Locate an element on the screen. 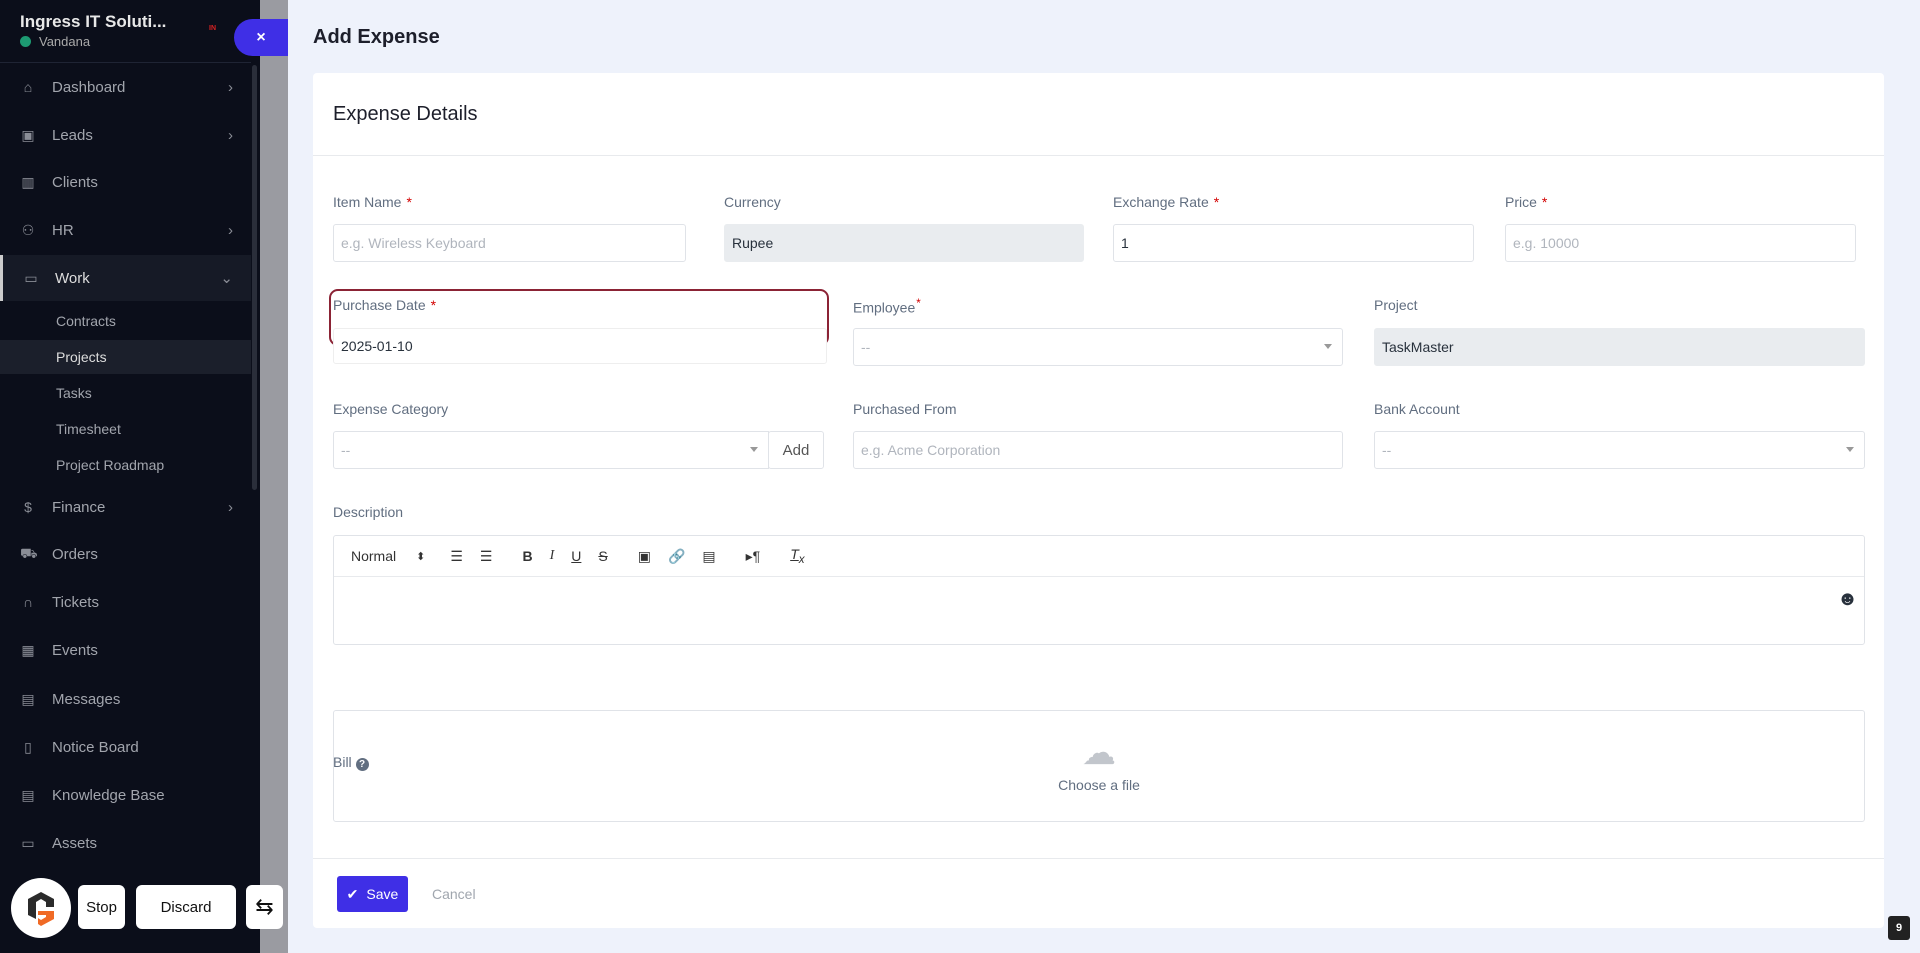 This screenshot has height=953, width=1920. exchange-rate-input: 1 is located at coordinates (1293, 243).